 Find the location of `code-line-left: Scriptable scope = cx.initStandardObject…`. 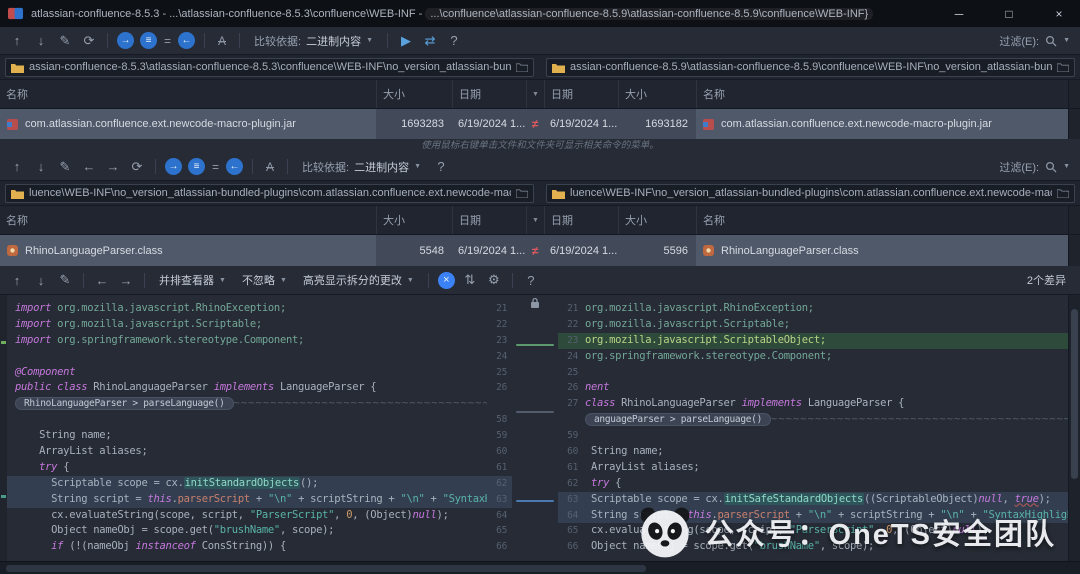

code-line-left: Scriptable scope = cx.initStandardObject… is located at coordinates (259, 483).